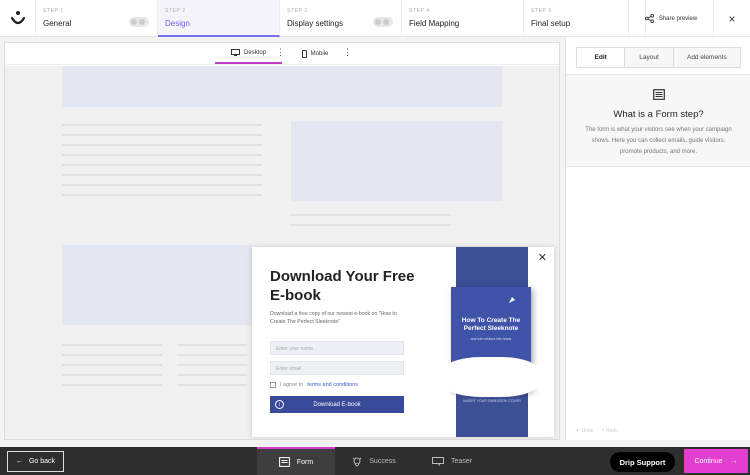 The image size is (750, 475). I want to click on terms-checkbox-row: I agree to terms and conditions, so click(314, 385).